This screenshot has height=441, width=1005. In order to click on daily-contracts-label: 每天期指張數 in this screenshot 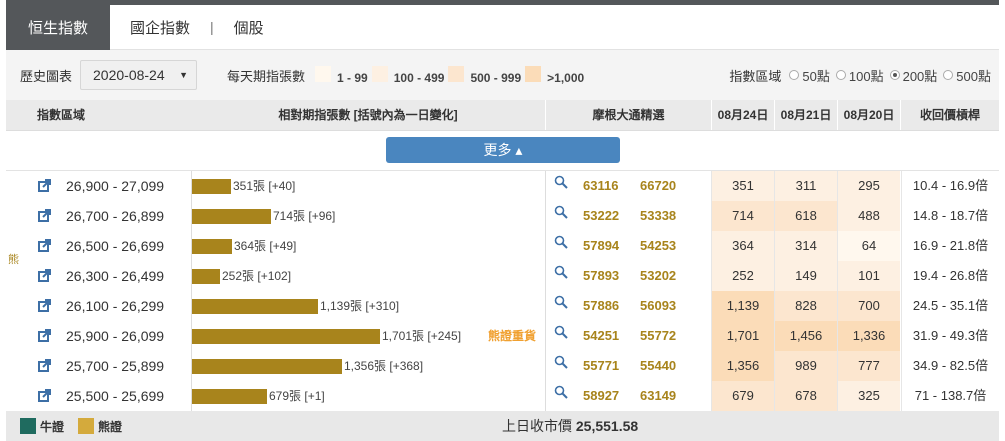, I will do `click(266, 76)`.